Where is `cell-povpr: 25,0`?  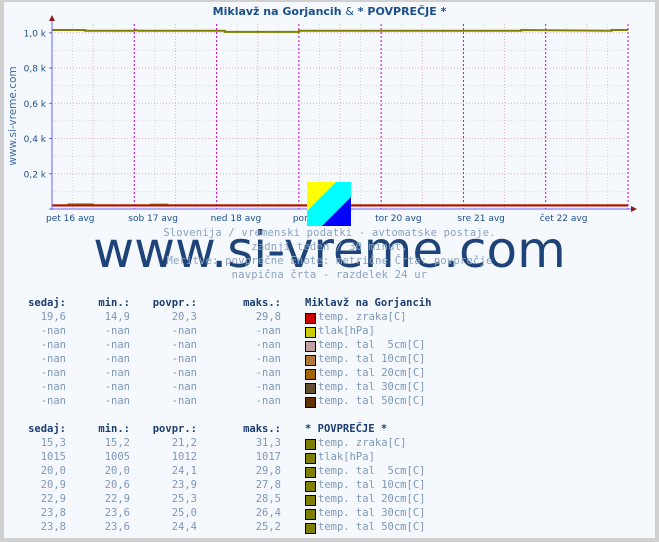
cell-povpr: 25,0 is located at coordinates (184, 513).